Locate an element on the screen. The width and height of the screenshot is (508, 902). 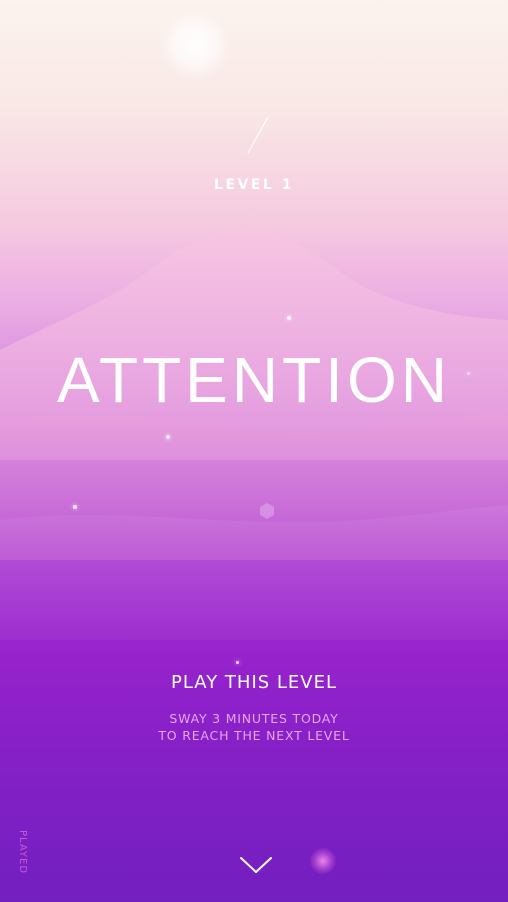
level-title: ATTENTION is located at coordinates (254, 380).